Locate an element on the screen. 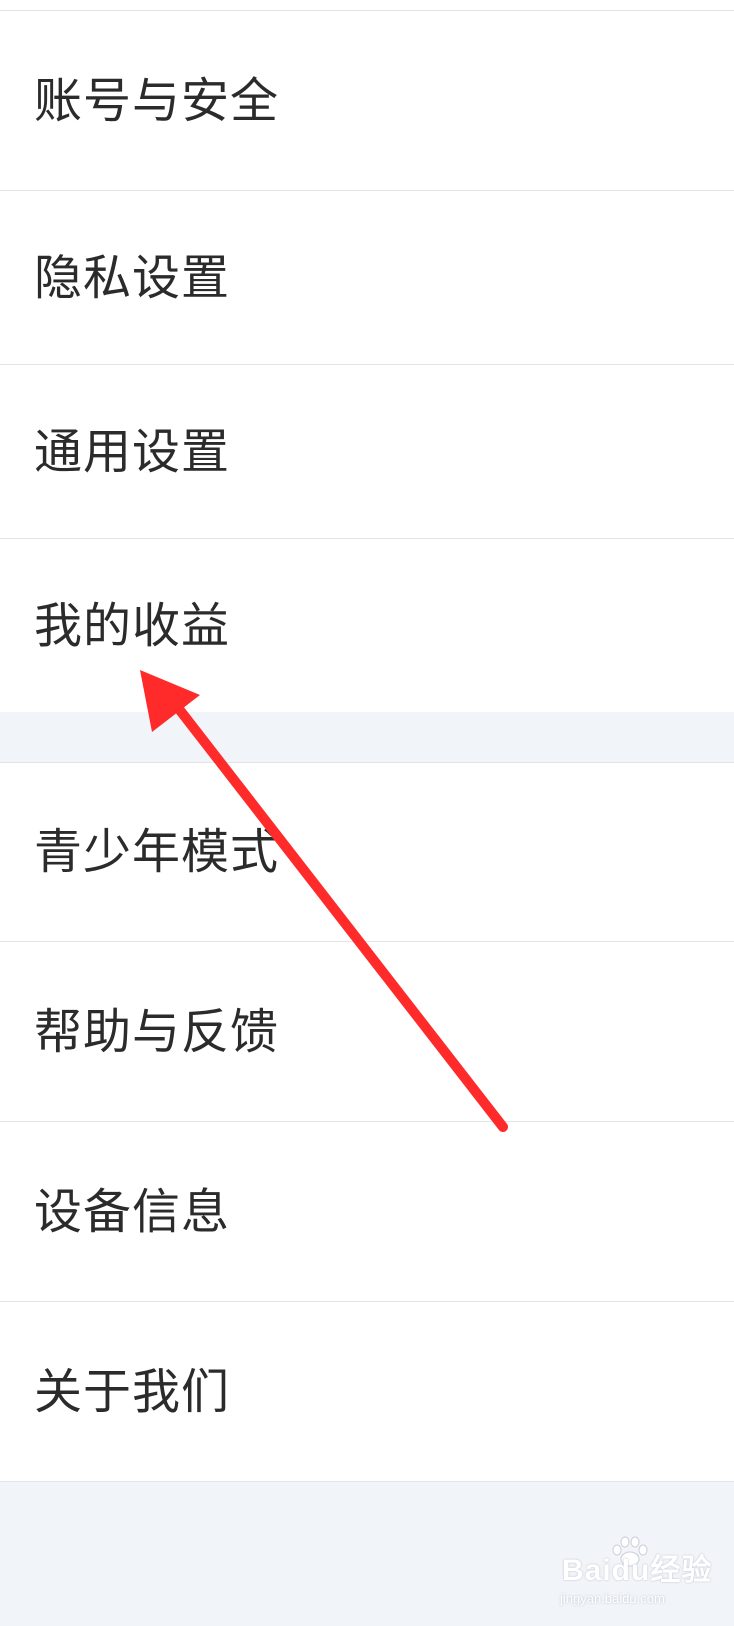 The image size is (734, 1626). top-divider is located at coordinates (367, 5).